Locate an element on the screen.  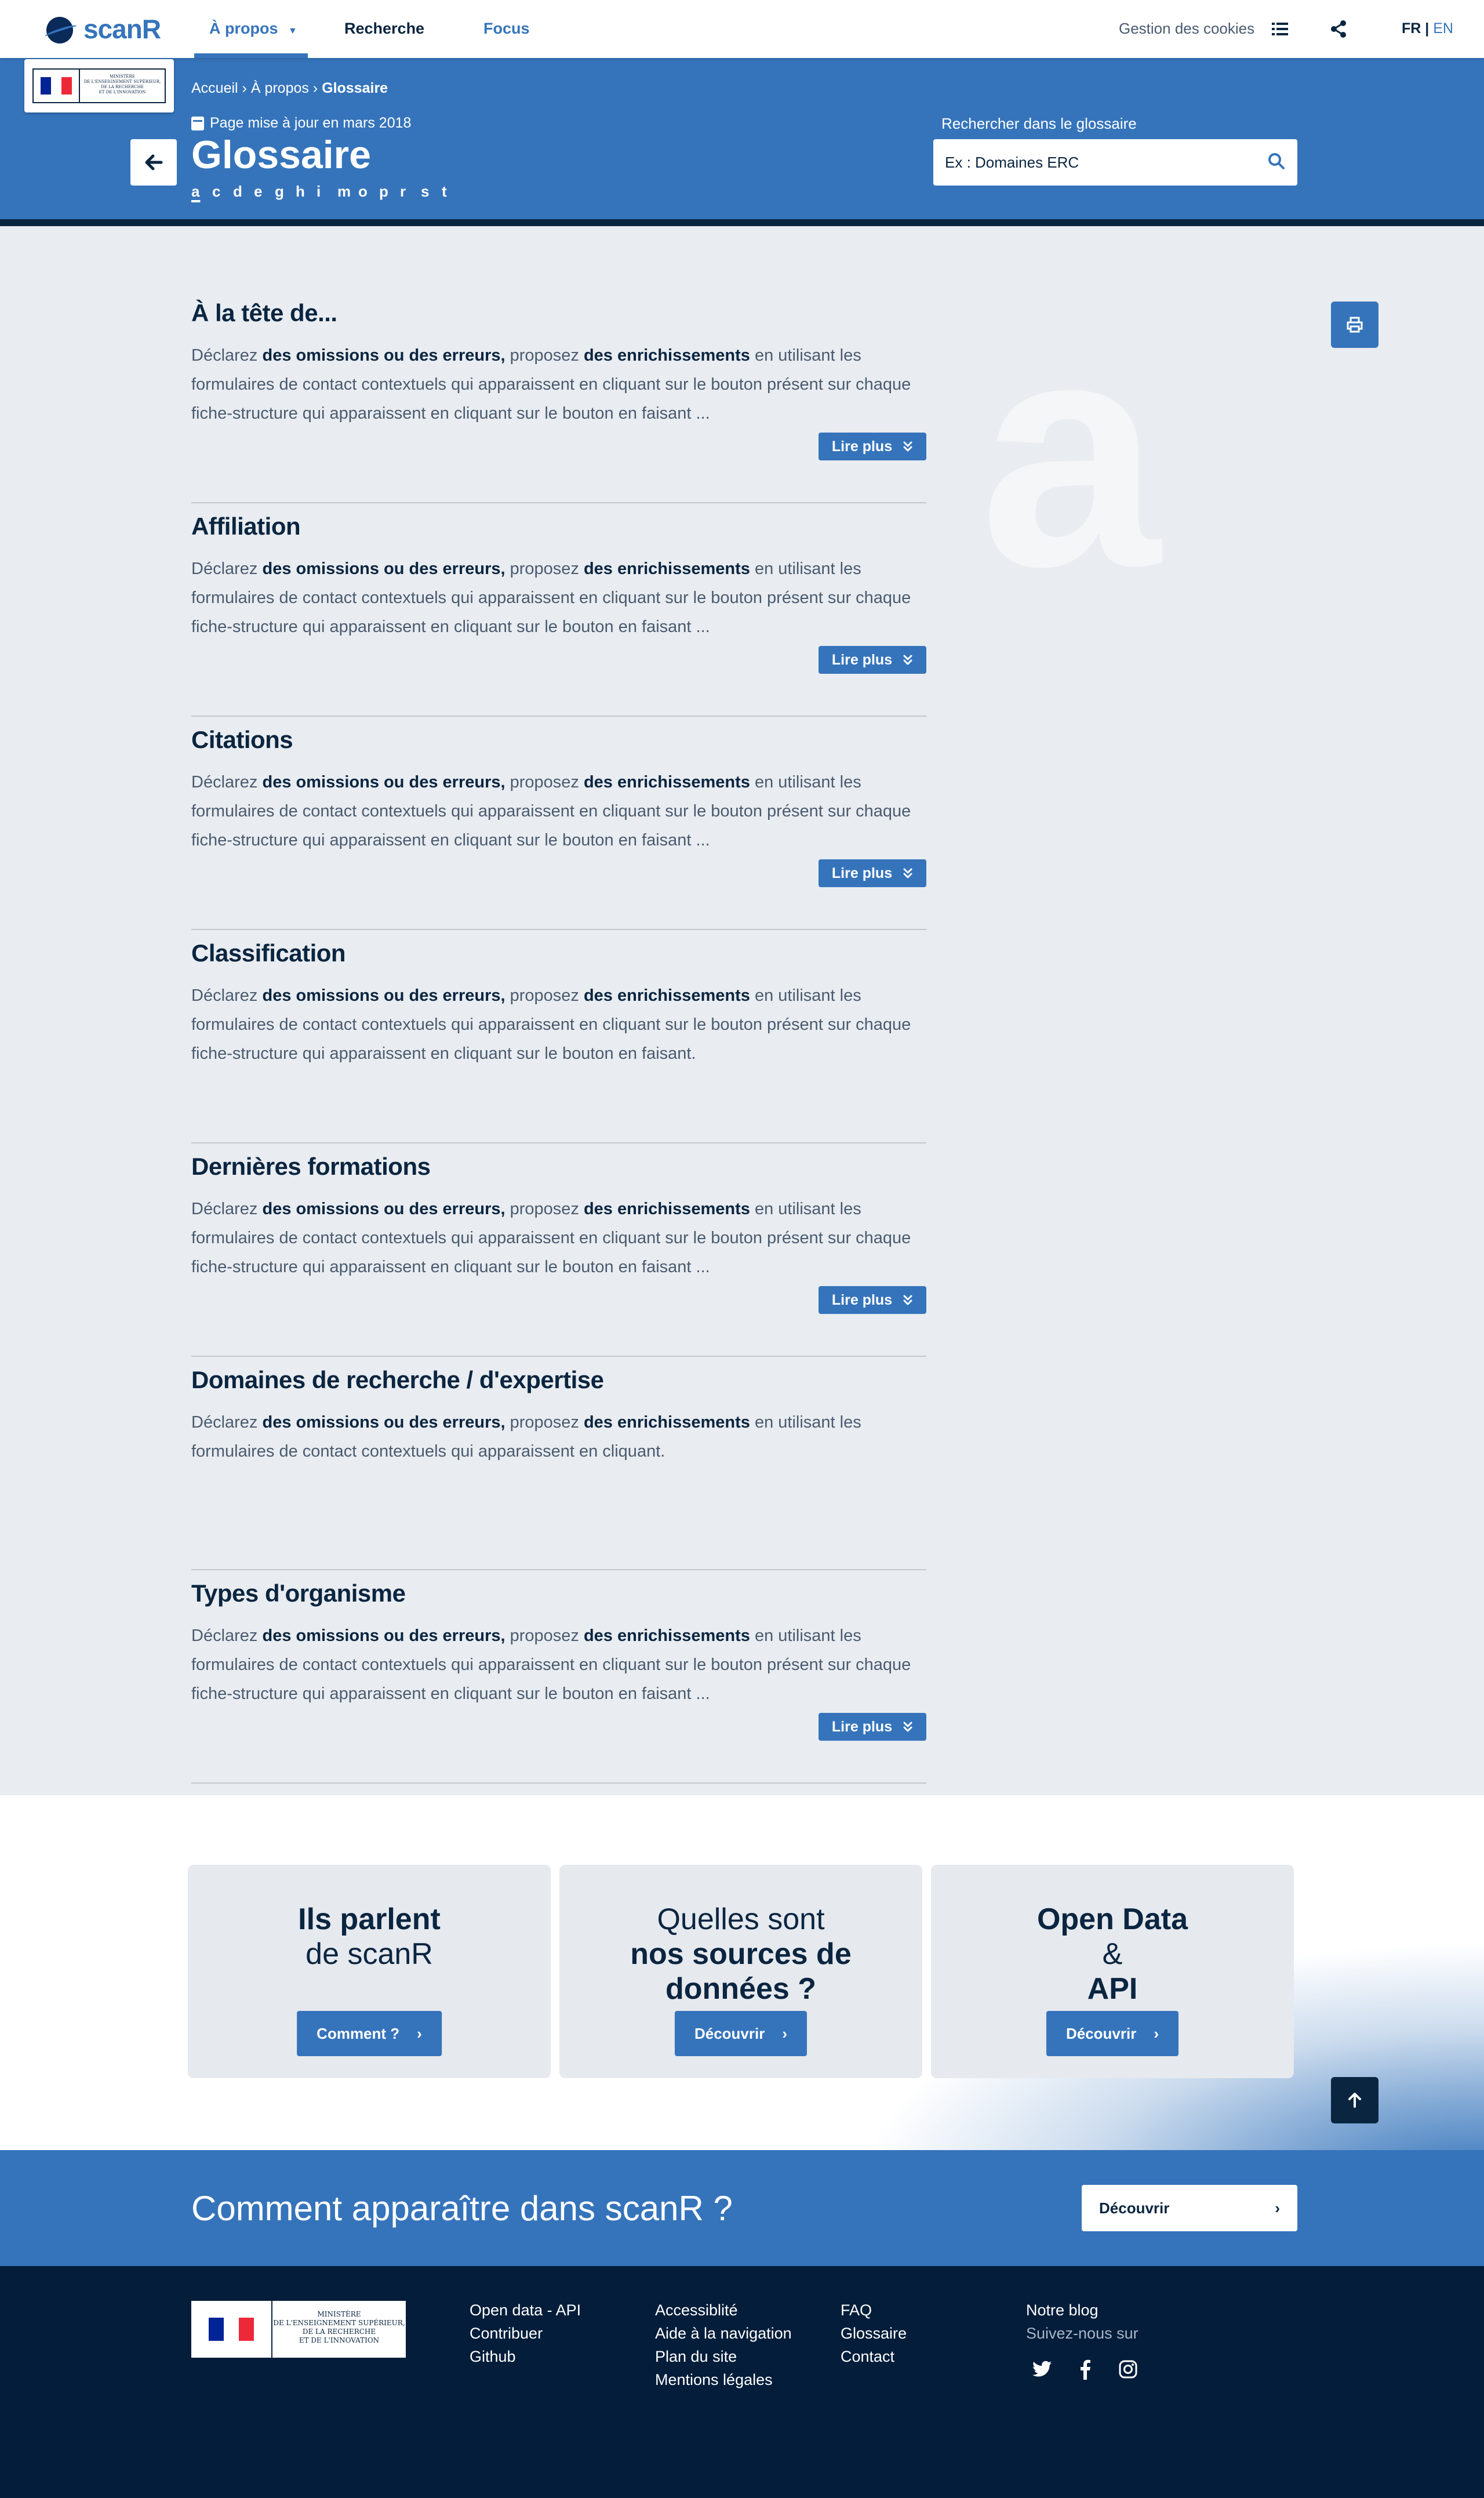
breadcrumb: Accueil › À propos › Glossaire is located at coordinates (289, 88).